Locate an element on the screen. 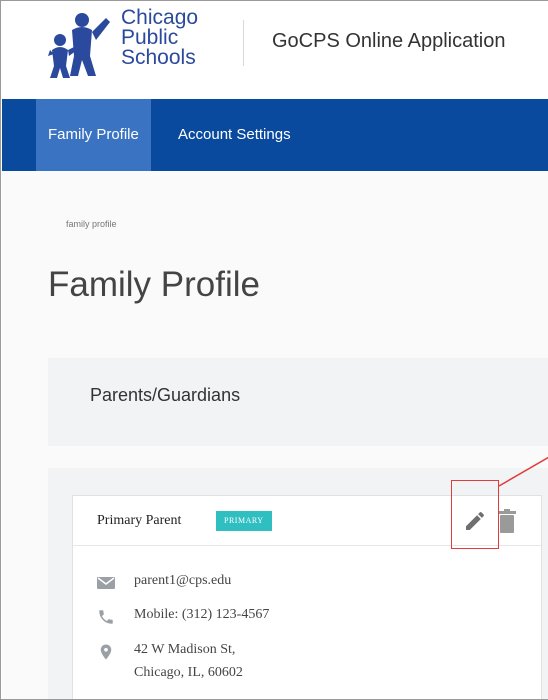  app-title: GoCPS Online Application is located at coordinates (389, 41).